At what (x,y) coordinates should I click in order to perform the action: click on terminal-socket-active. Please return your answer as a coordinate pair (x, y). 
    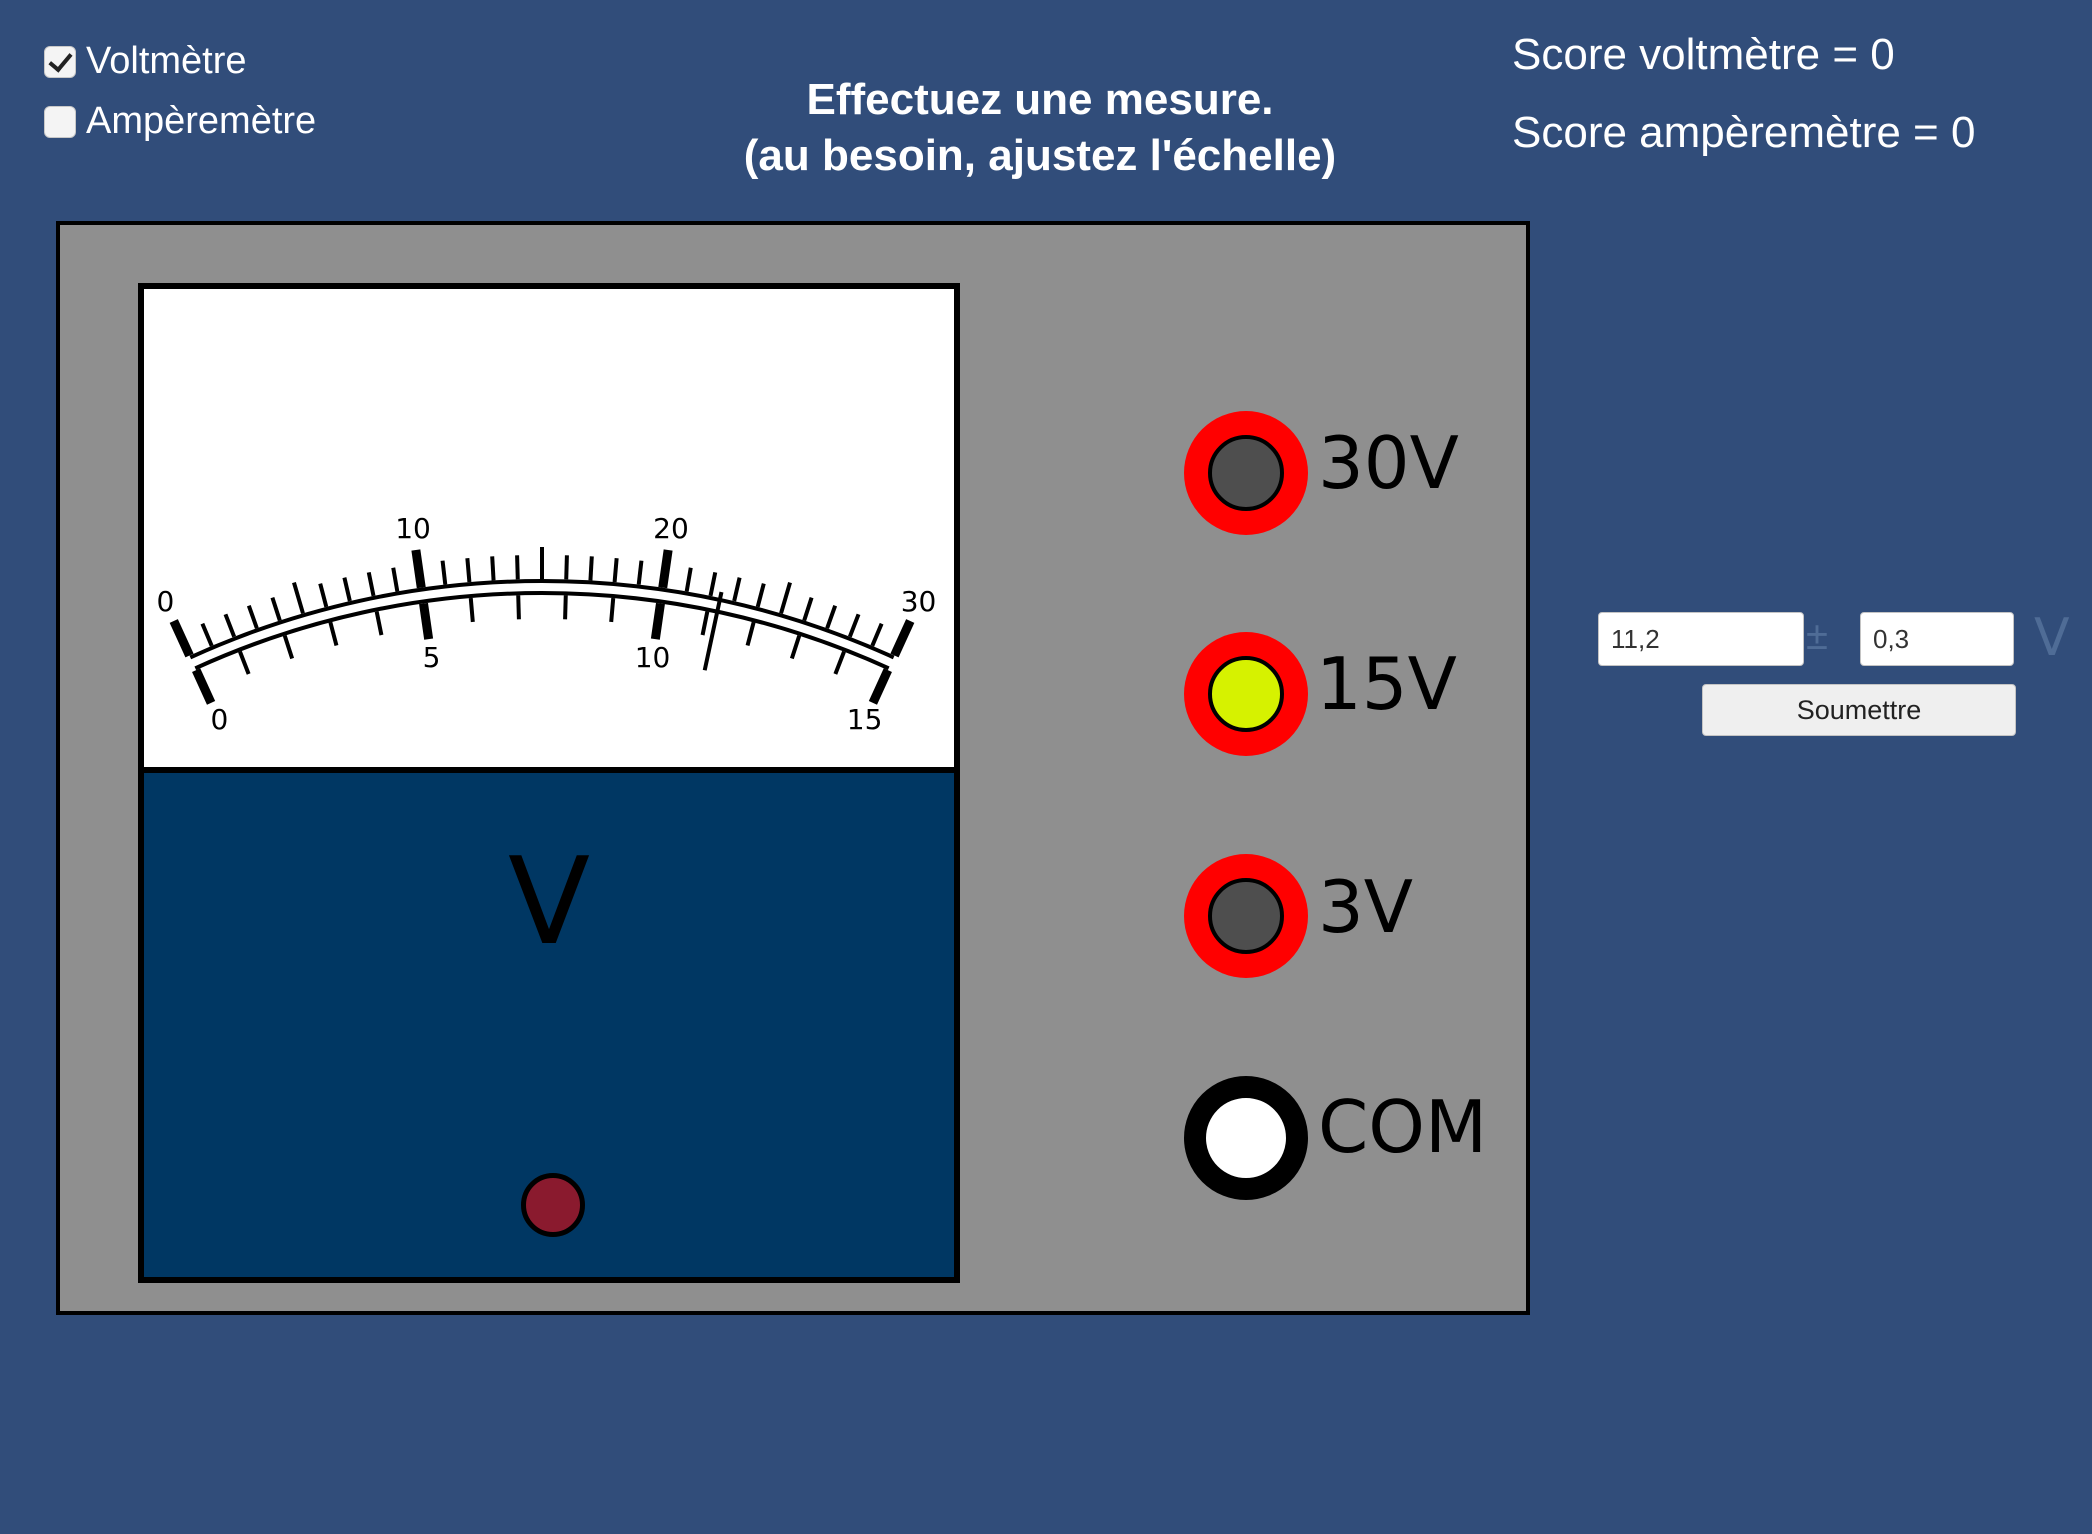
    Looking at the image, I should click on (1246, 694).